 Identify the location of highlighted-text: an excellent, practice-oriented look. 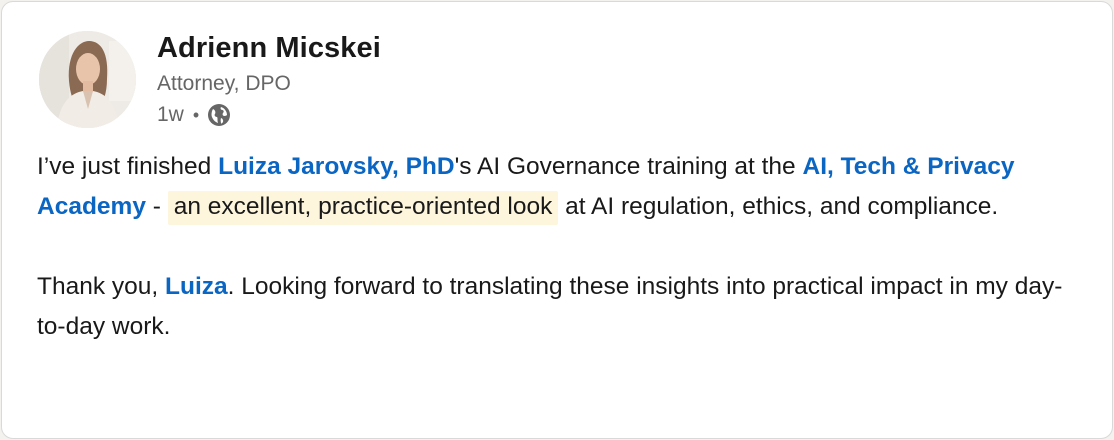
(363, 208).